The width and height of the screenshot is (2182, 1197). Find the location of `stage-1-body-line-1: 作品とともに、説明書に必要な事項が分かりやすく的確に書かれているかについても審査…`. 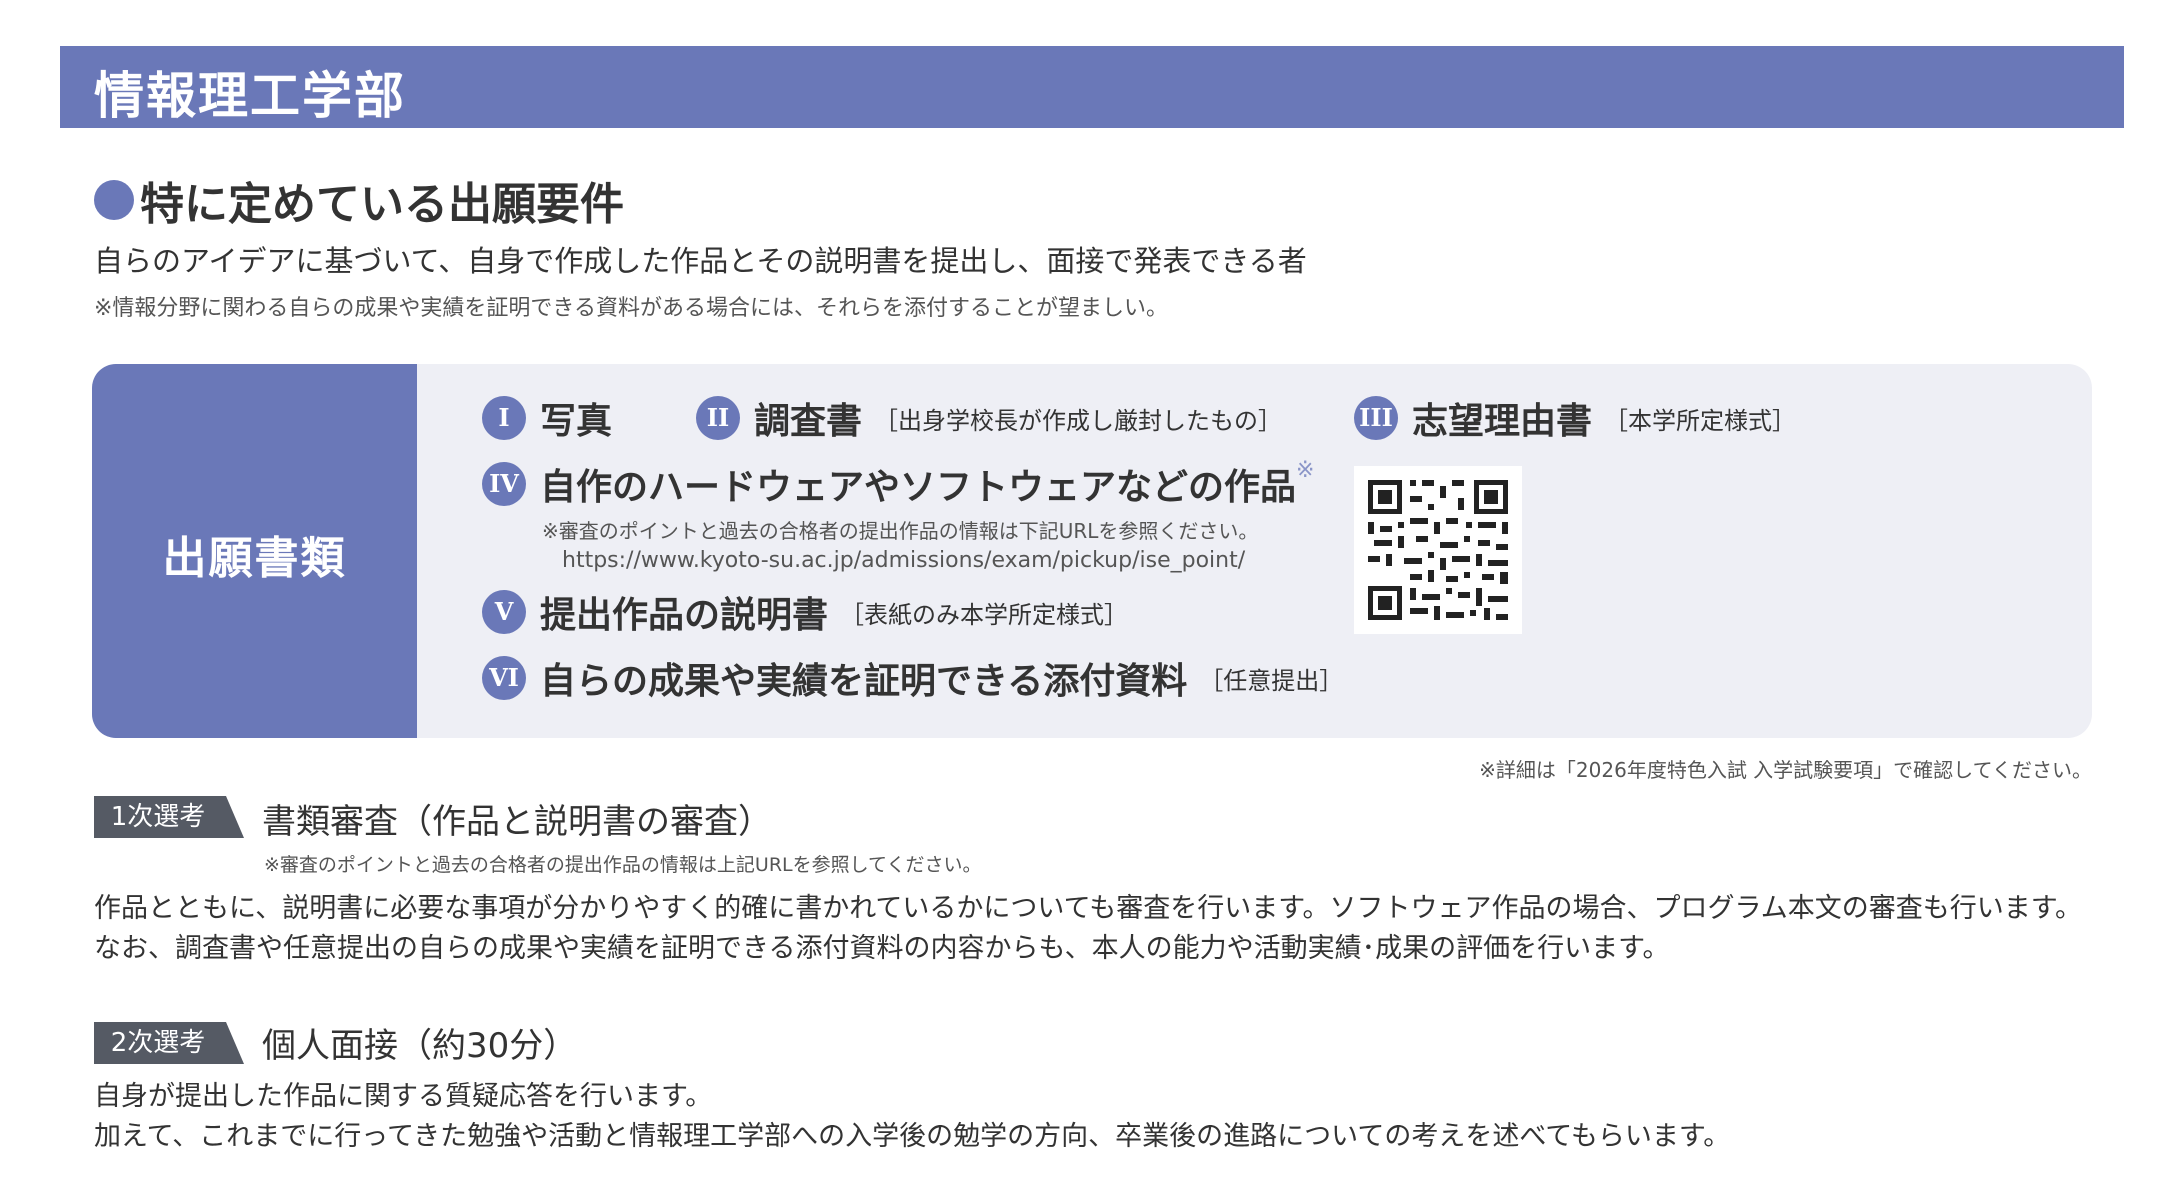

stage-1-body-line-1: 作品とともに、説明書に必要な事項が分かりやすく的確に書かれているかについても審査… is located at coordinates (1088, 908).